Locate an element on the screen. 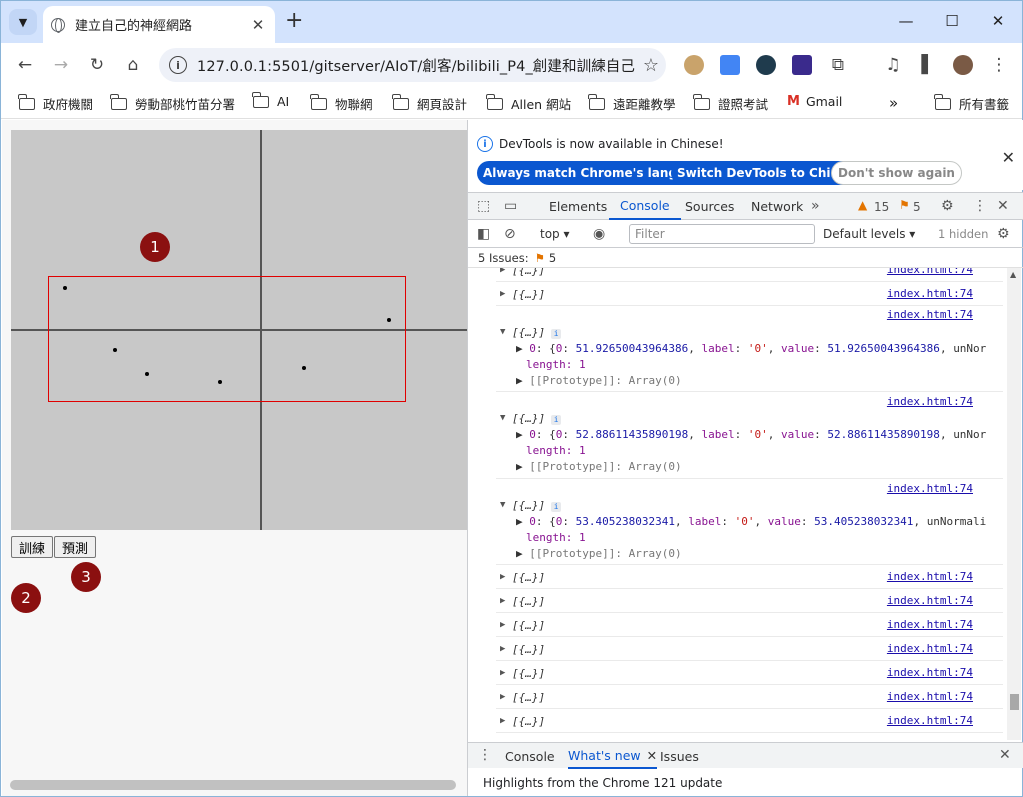 The height and width of the screenshot is (797, 1023). issues-bar: 5 Issues: ⚑ 5 is located at coordinates (745, 258).